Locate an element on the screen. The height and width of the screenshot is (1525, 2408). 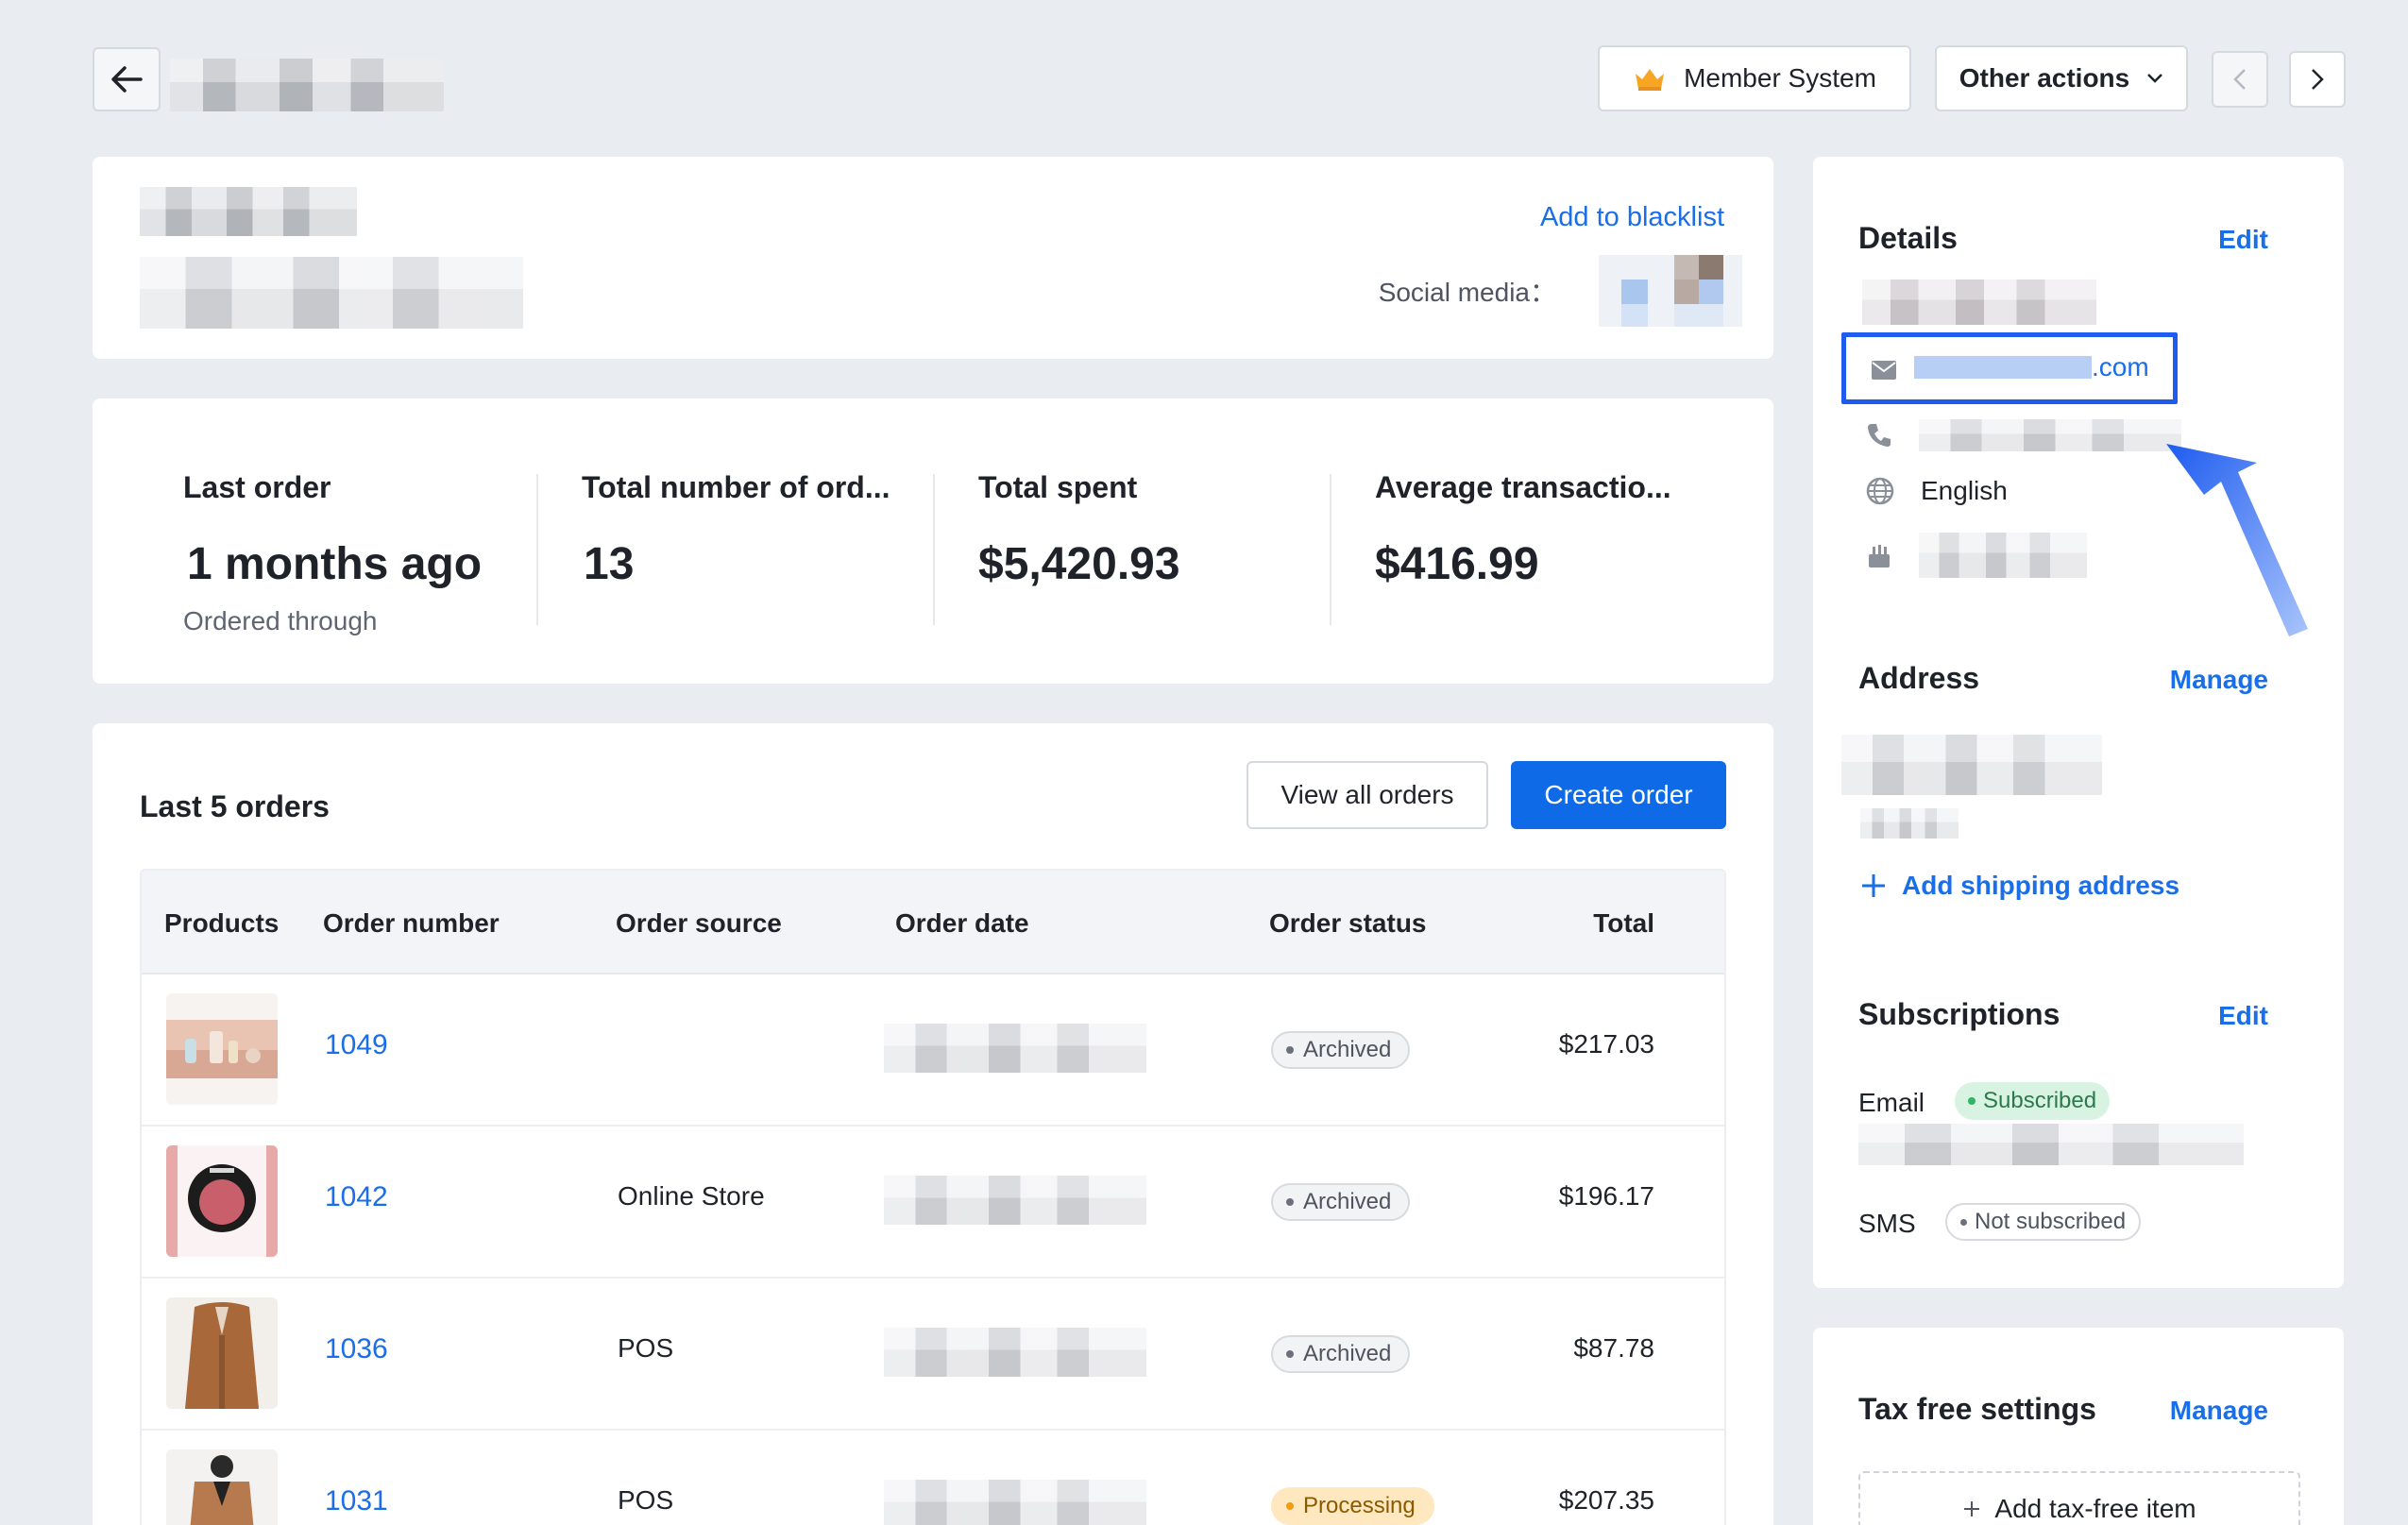
email-subscribed-badge: Subscribed is located at coordinates (2033, 1101).